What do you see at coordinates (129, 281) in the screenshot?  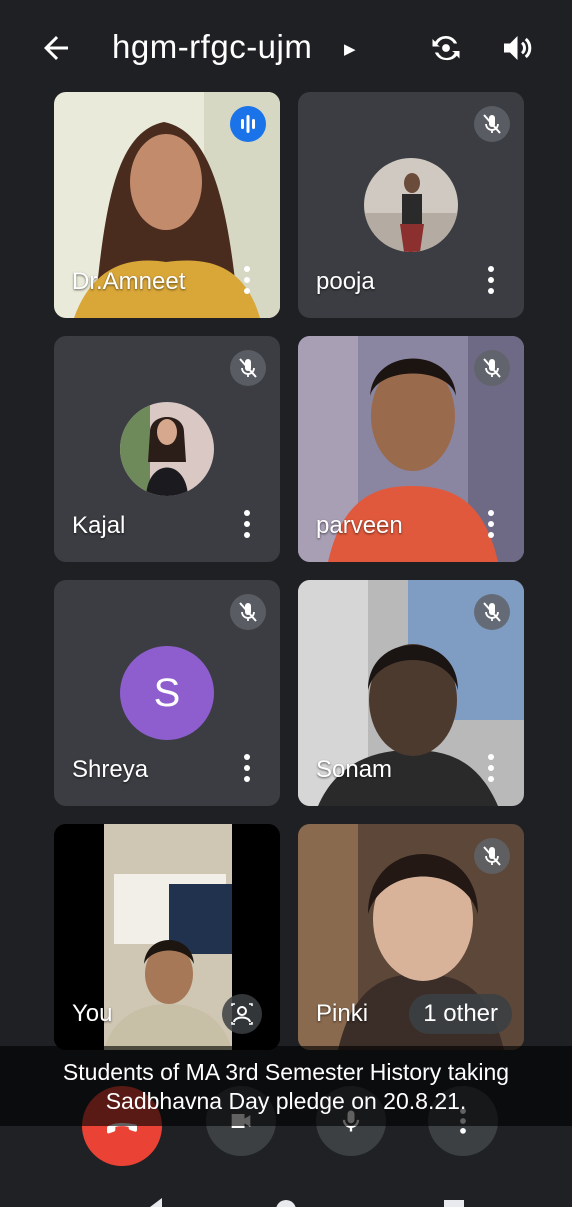 I see `participant-name: Dr.Amneet` at bounding box center [129, 281].